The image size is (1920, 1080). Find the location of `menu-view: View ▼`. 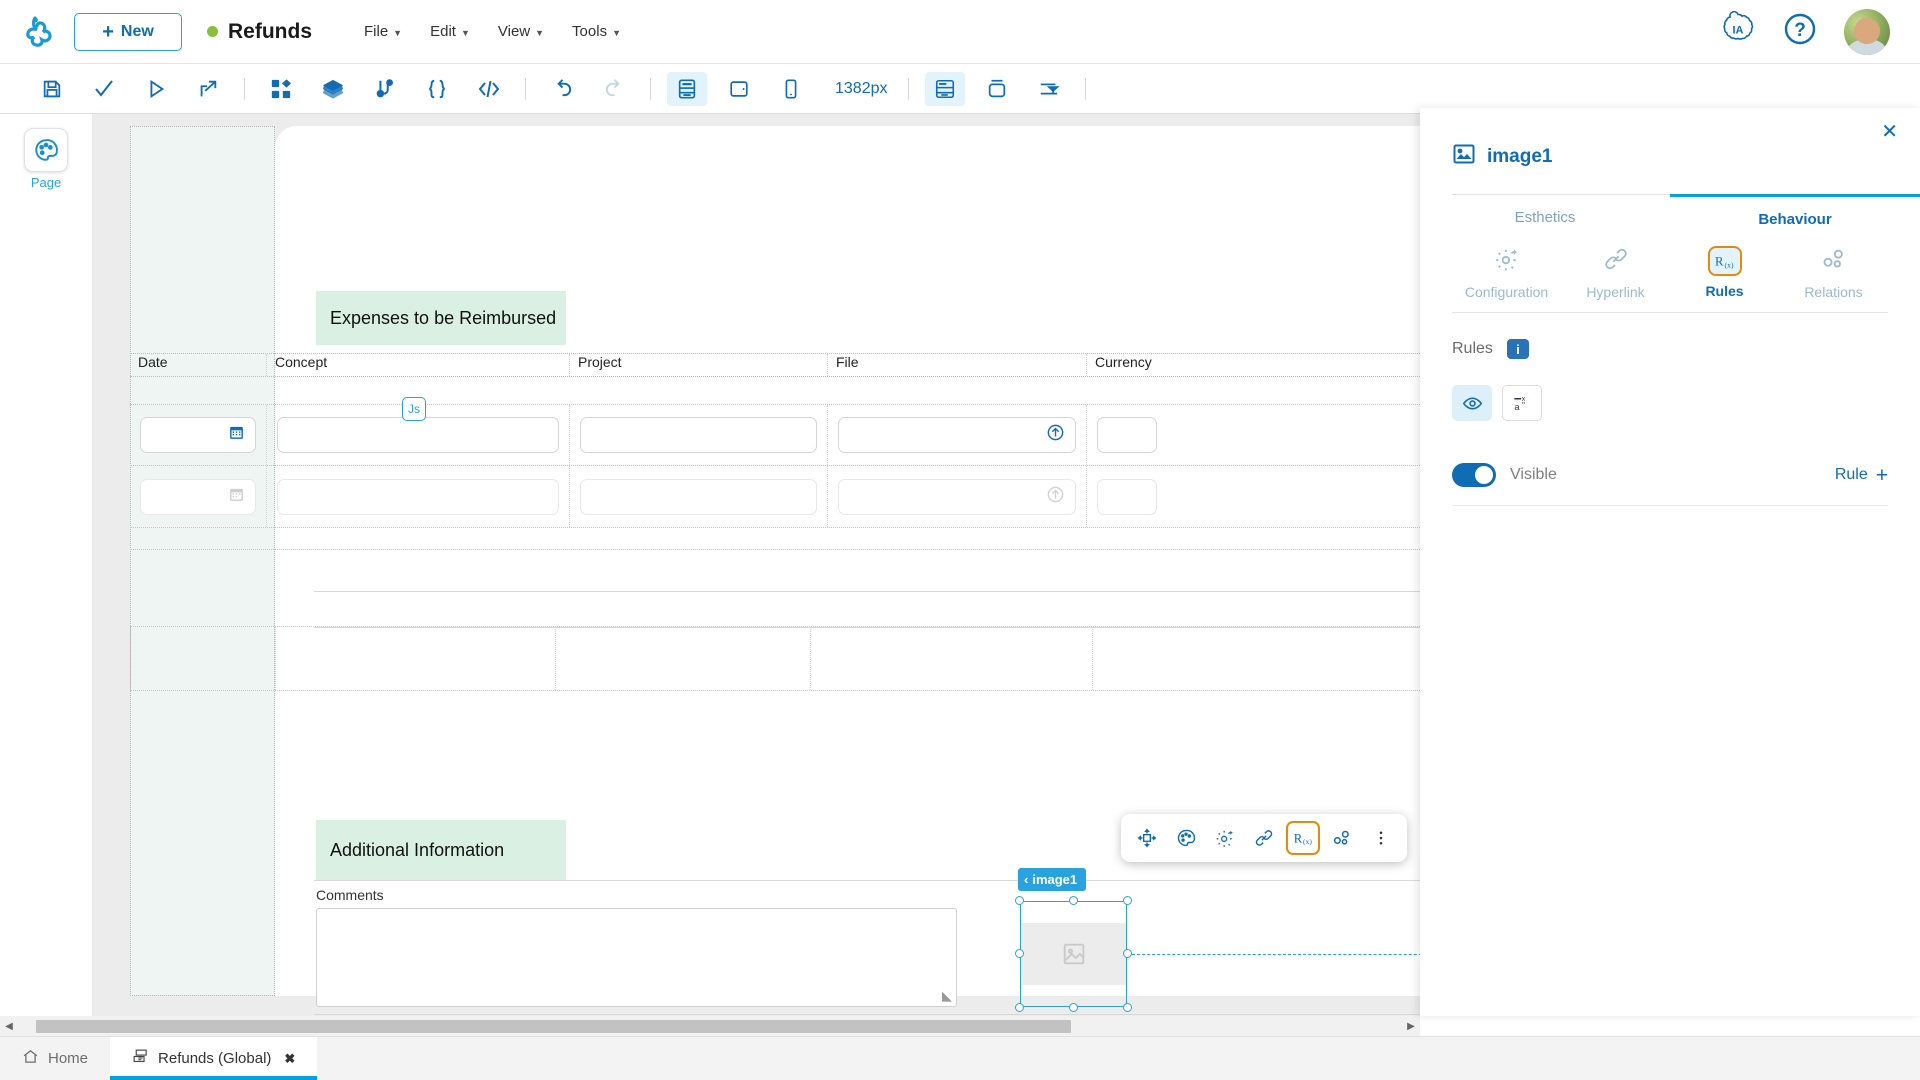

menu-view: View ▼ is located at coordinates (521, 31).